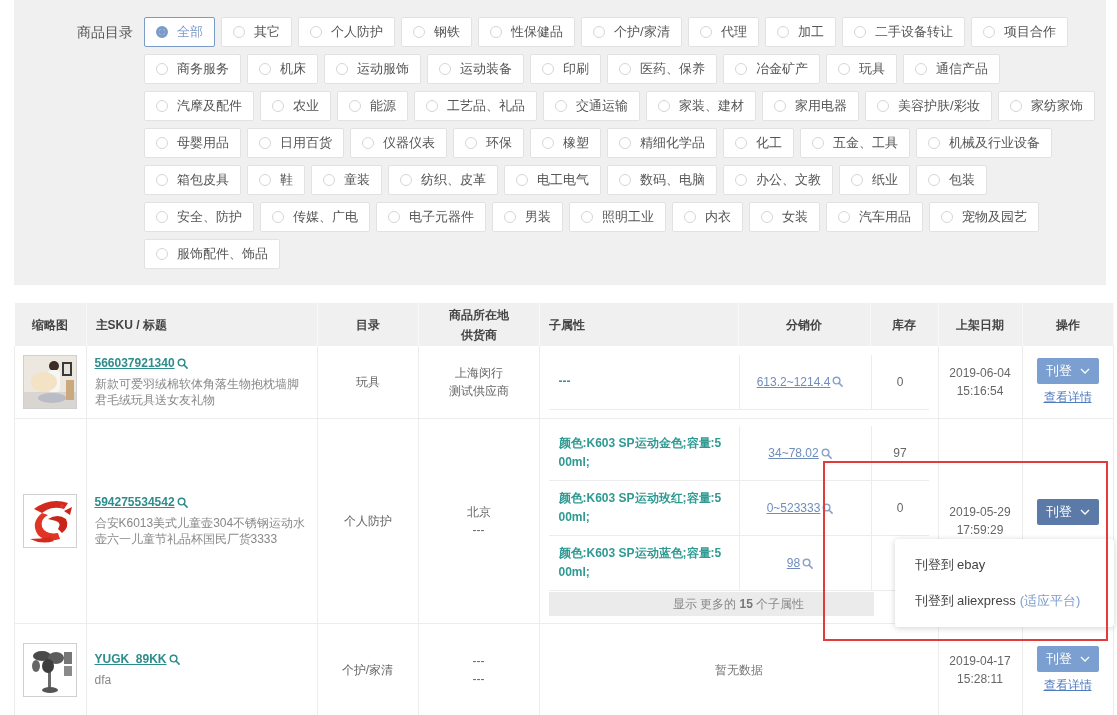 This screenshot has height=715, width=1117. Describe the element at coordinates (980, 325) in the screenshot. I see `column-header: 上架日期` at that location.